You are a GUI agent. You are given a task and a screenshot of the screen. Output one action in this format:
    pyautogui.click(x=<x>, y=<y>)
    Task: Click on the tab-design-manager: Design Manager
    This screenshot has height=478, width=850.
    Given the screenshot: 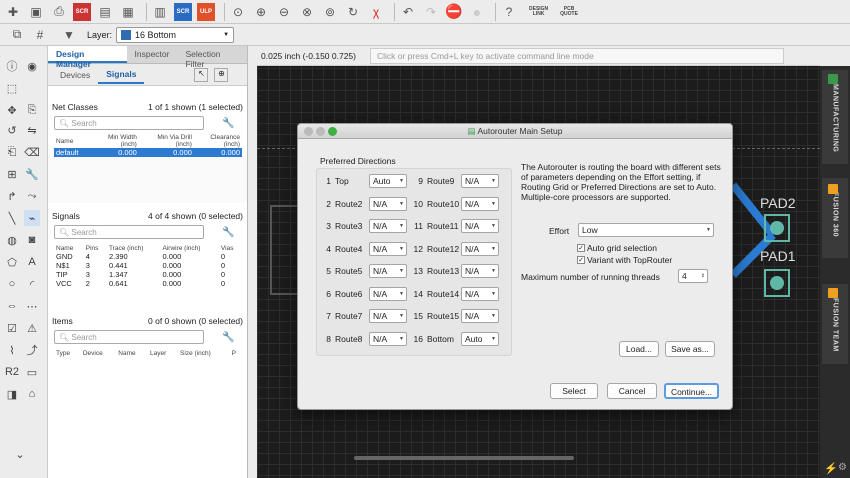 What is the action you would take?
    pyautogui.click(x=87, y=57)
    